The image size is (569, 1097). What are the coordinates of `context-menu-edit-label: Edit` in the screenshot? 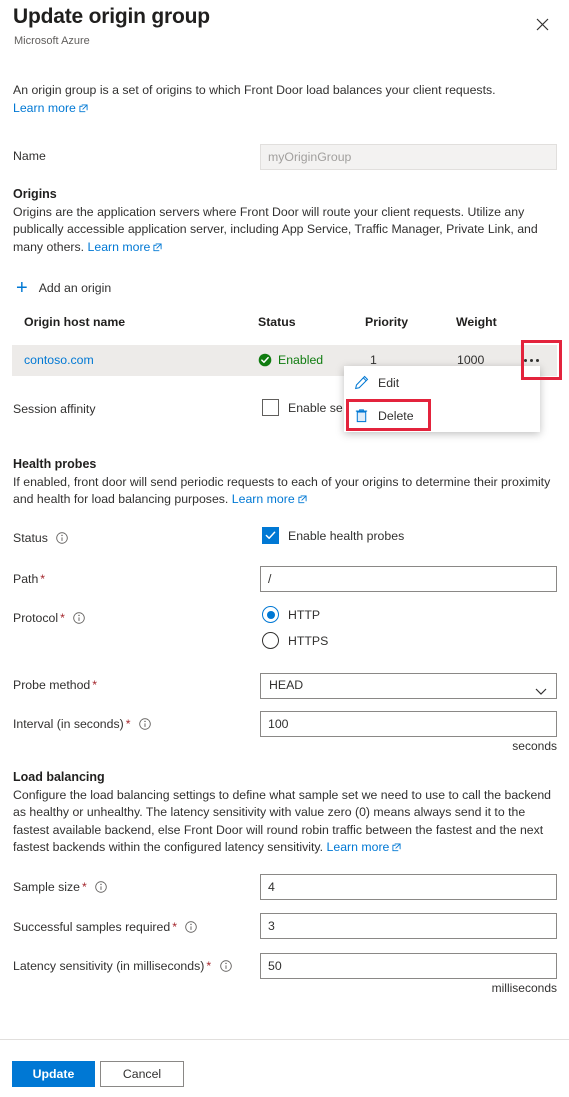 It's located at (389, 382).